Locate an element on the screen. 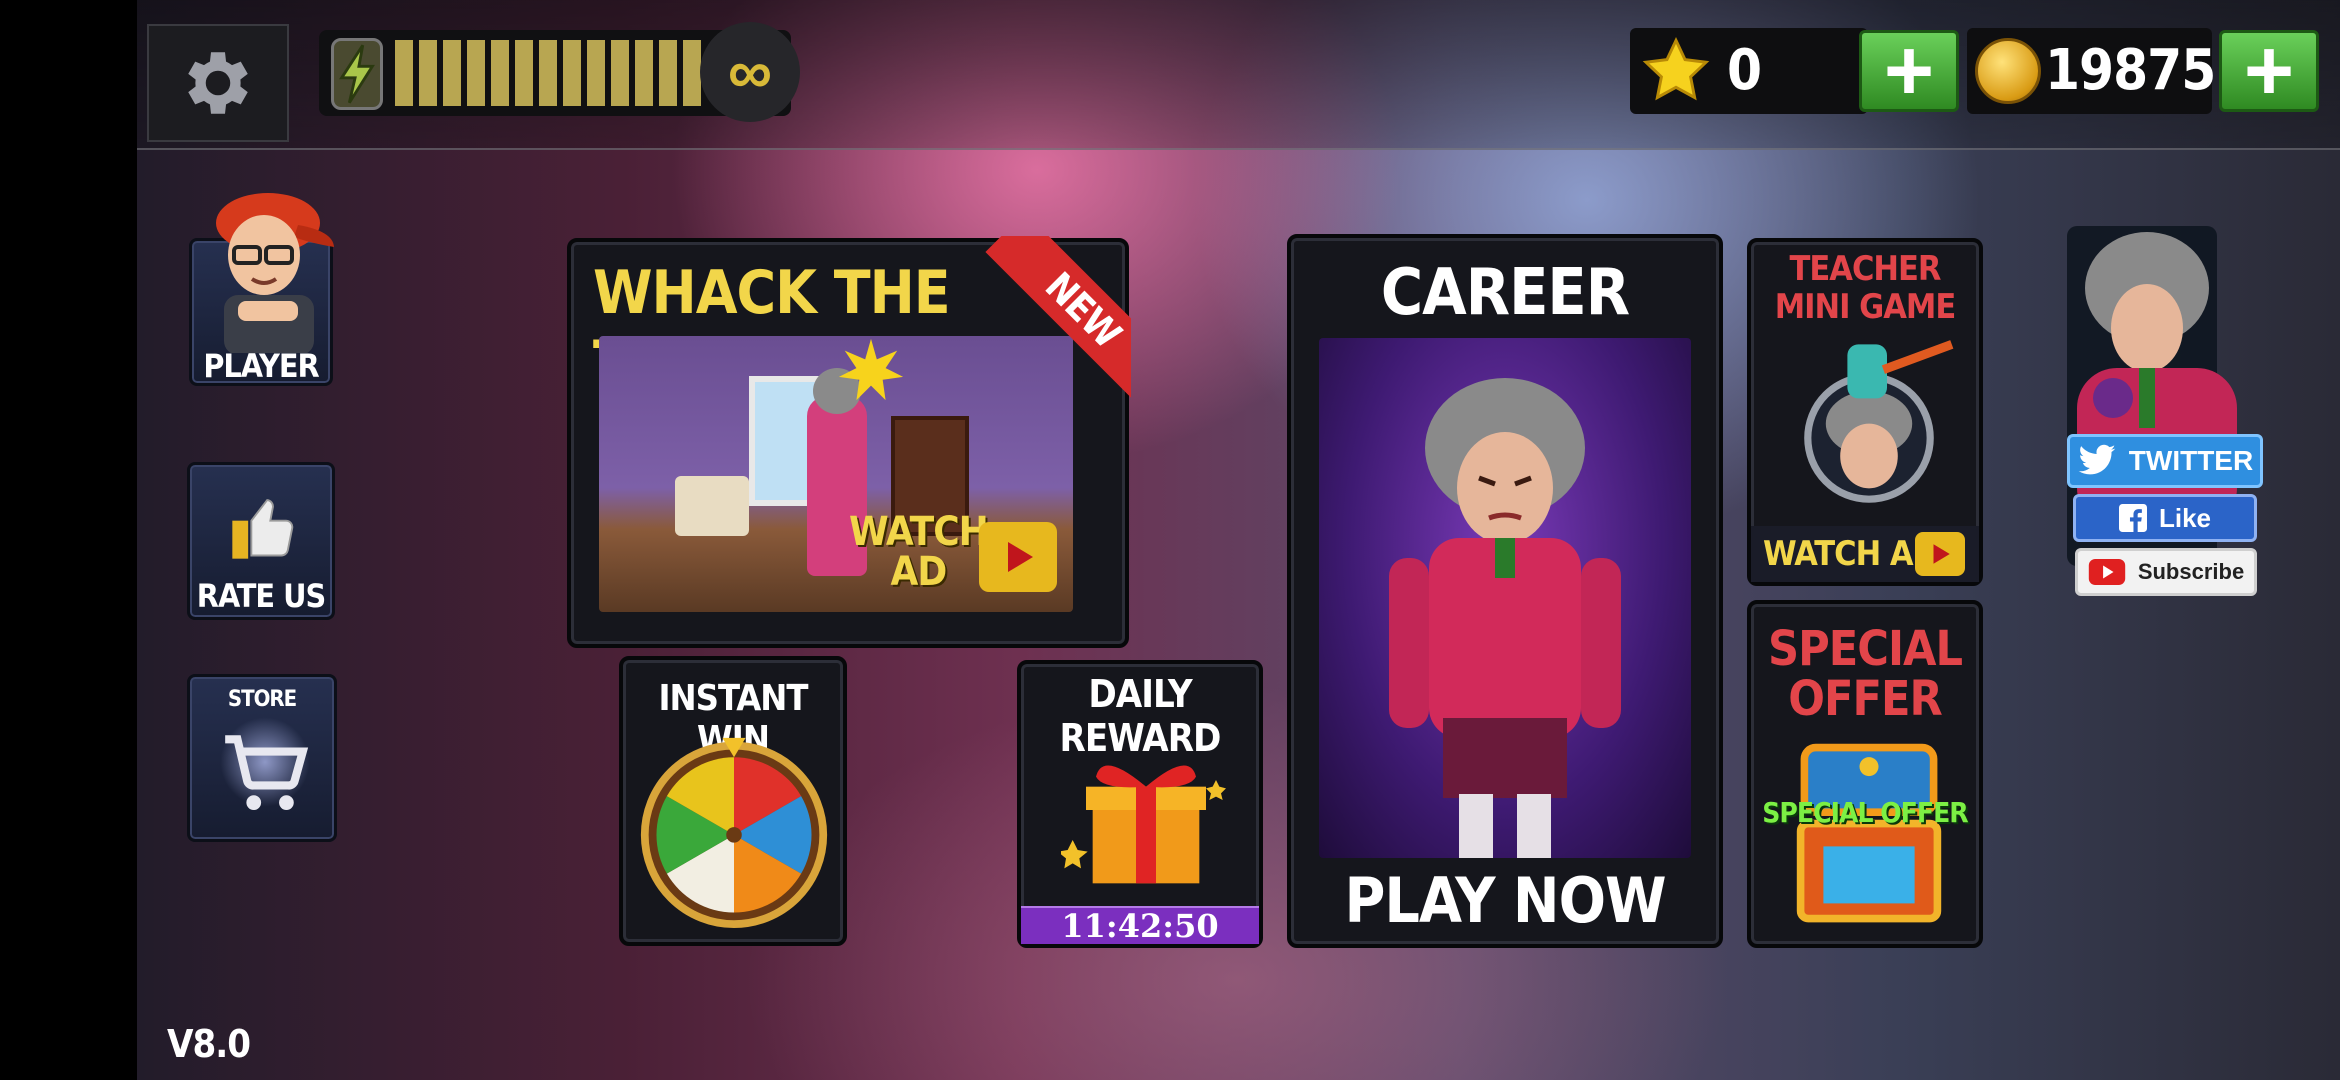 The width and height of the screenshot is (2340, 1080). lightning-icon is located at coordinates (357, 74).